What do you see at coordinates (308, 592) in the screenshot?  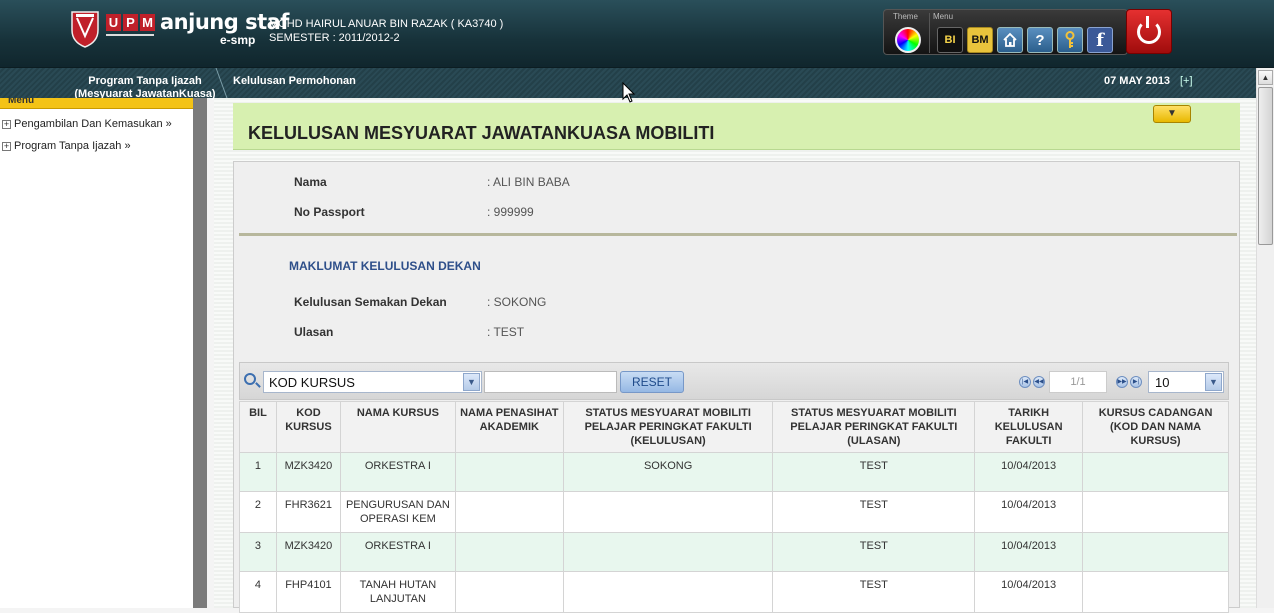 I see `table-cell: FHP4101` at bounding box center [308, 592].